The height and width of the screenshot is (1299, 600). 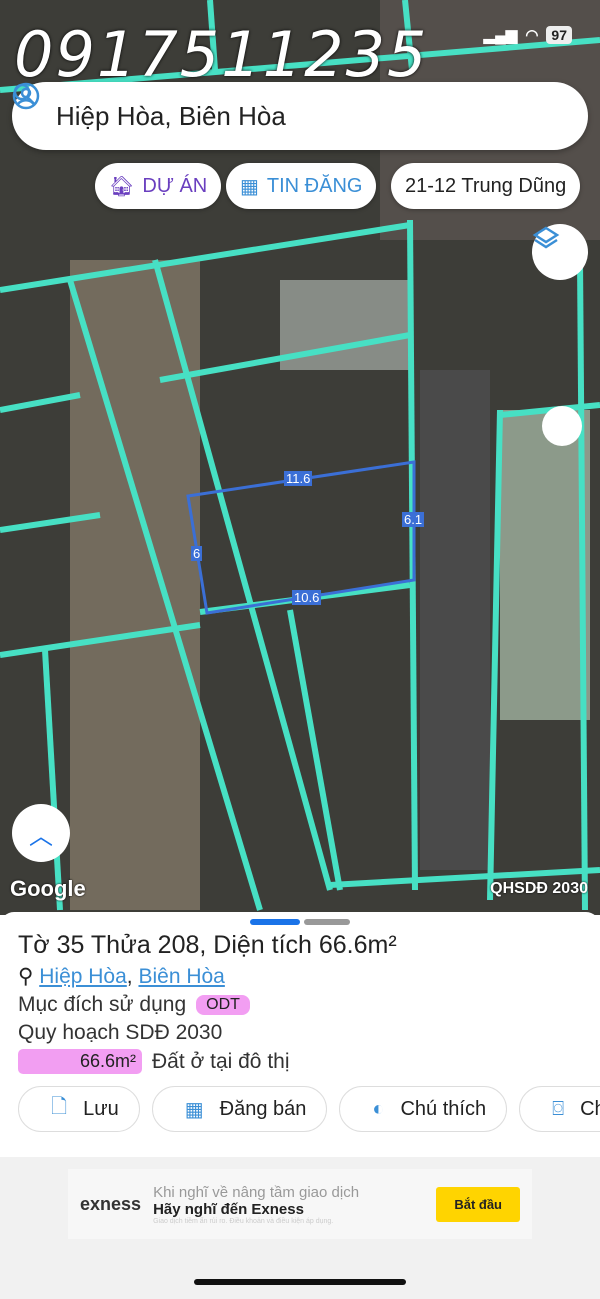 I want to click on edge-label-bottom: 10.6, so click(x=307, y=597).